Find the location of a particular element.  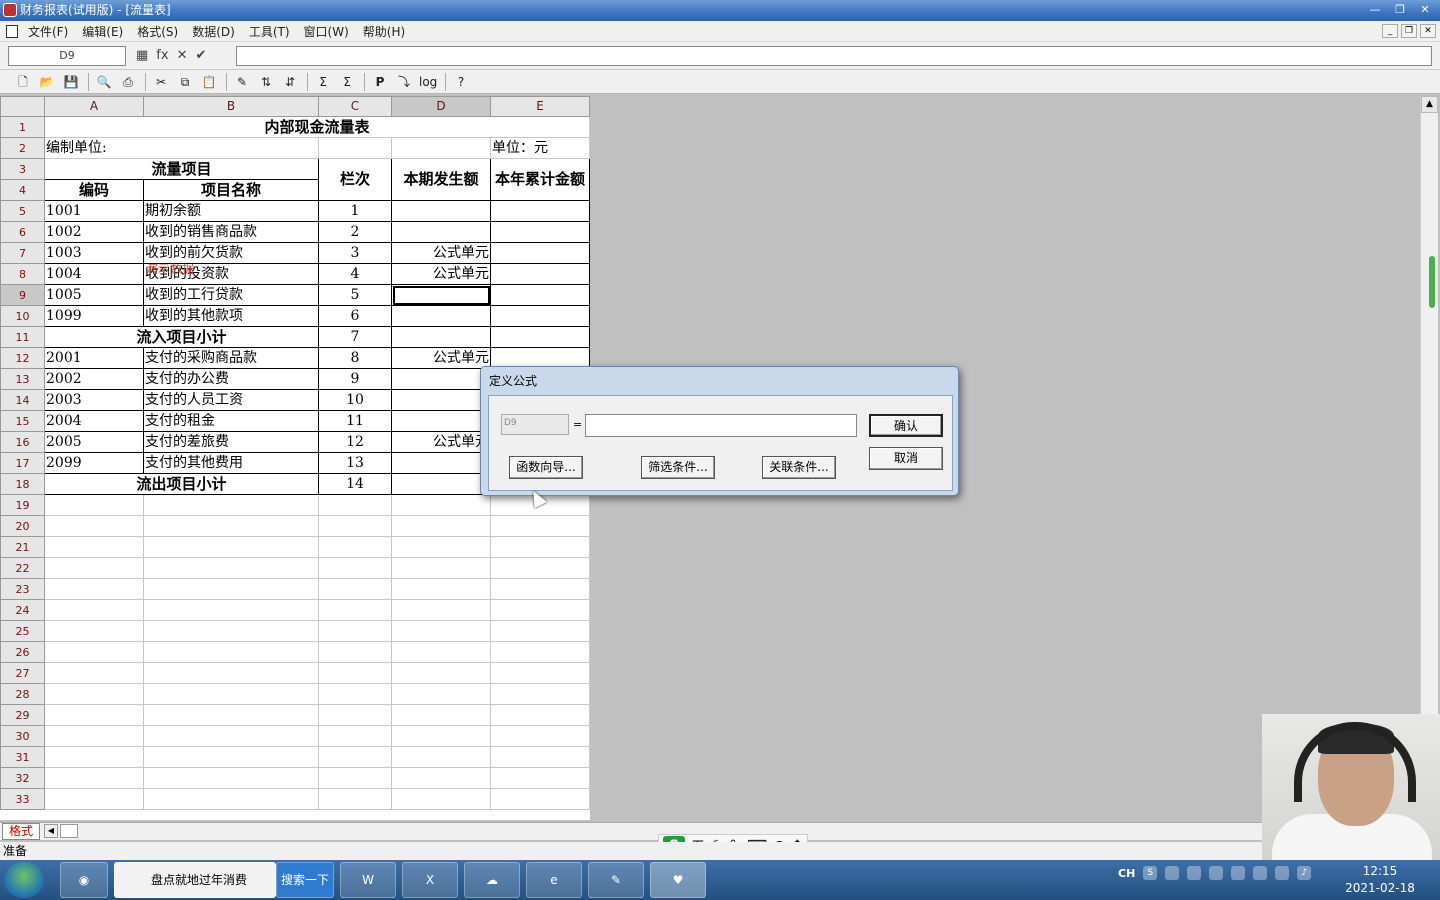

ie-icon: e is located at coordinates (554, 880).